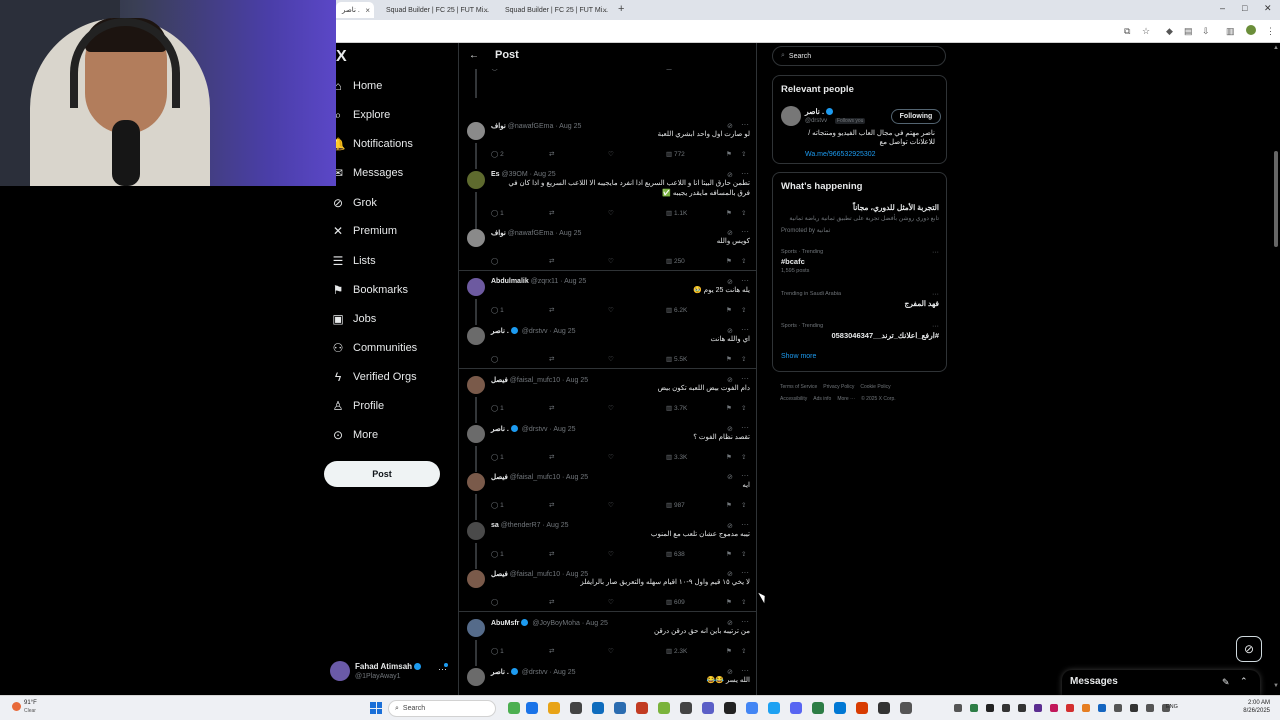  What do you see at coordinates (708, 708) in the screenshot?
I see `teams-icon` at bounding box center [708, 708].